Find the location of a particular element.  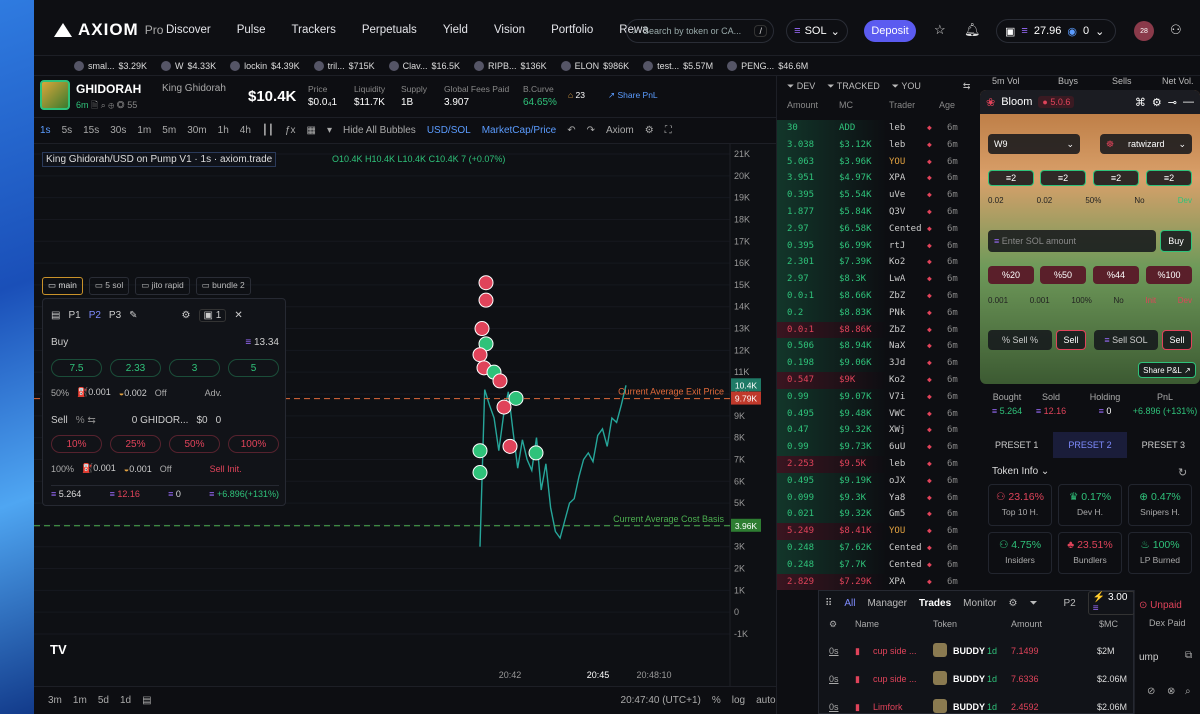

preset-2-button: PRESET 2 is located at coordinates (1090, 445).